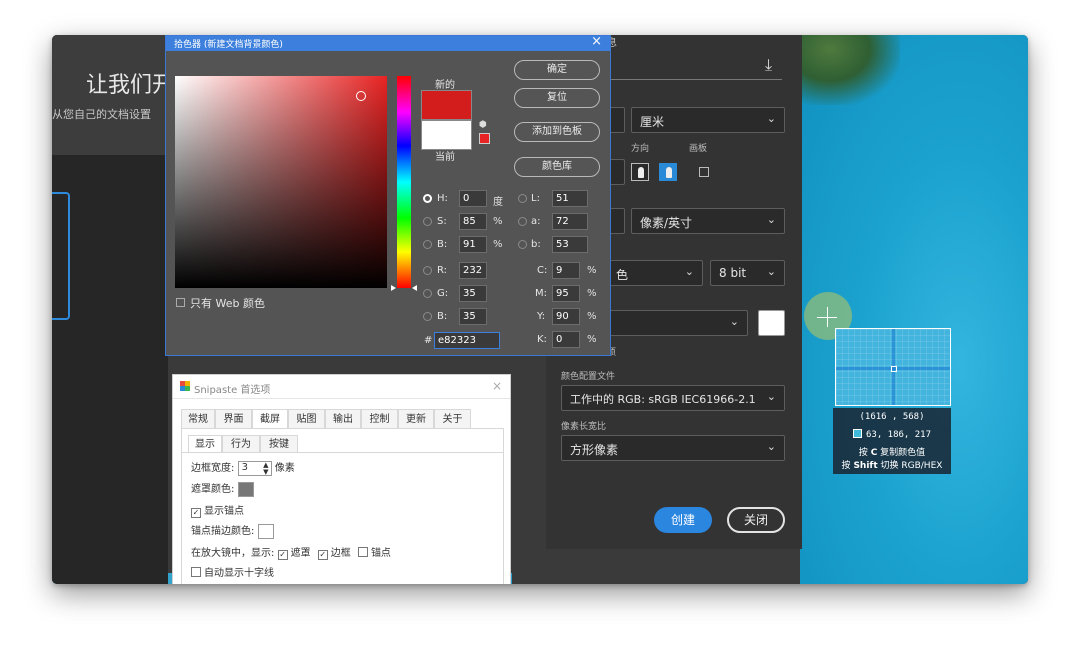 This screenshot has height=653, width=1080. I want to click on b-radio, so click(427, 244).